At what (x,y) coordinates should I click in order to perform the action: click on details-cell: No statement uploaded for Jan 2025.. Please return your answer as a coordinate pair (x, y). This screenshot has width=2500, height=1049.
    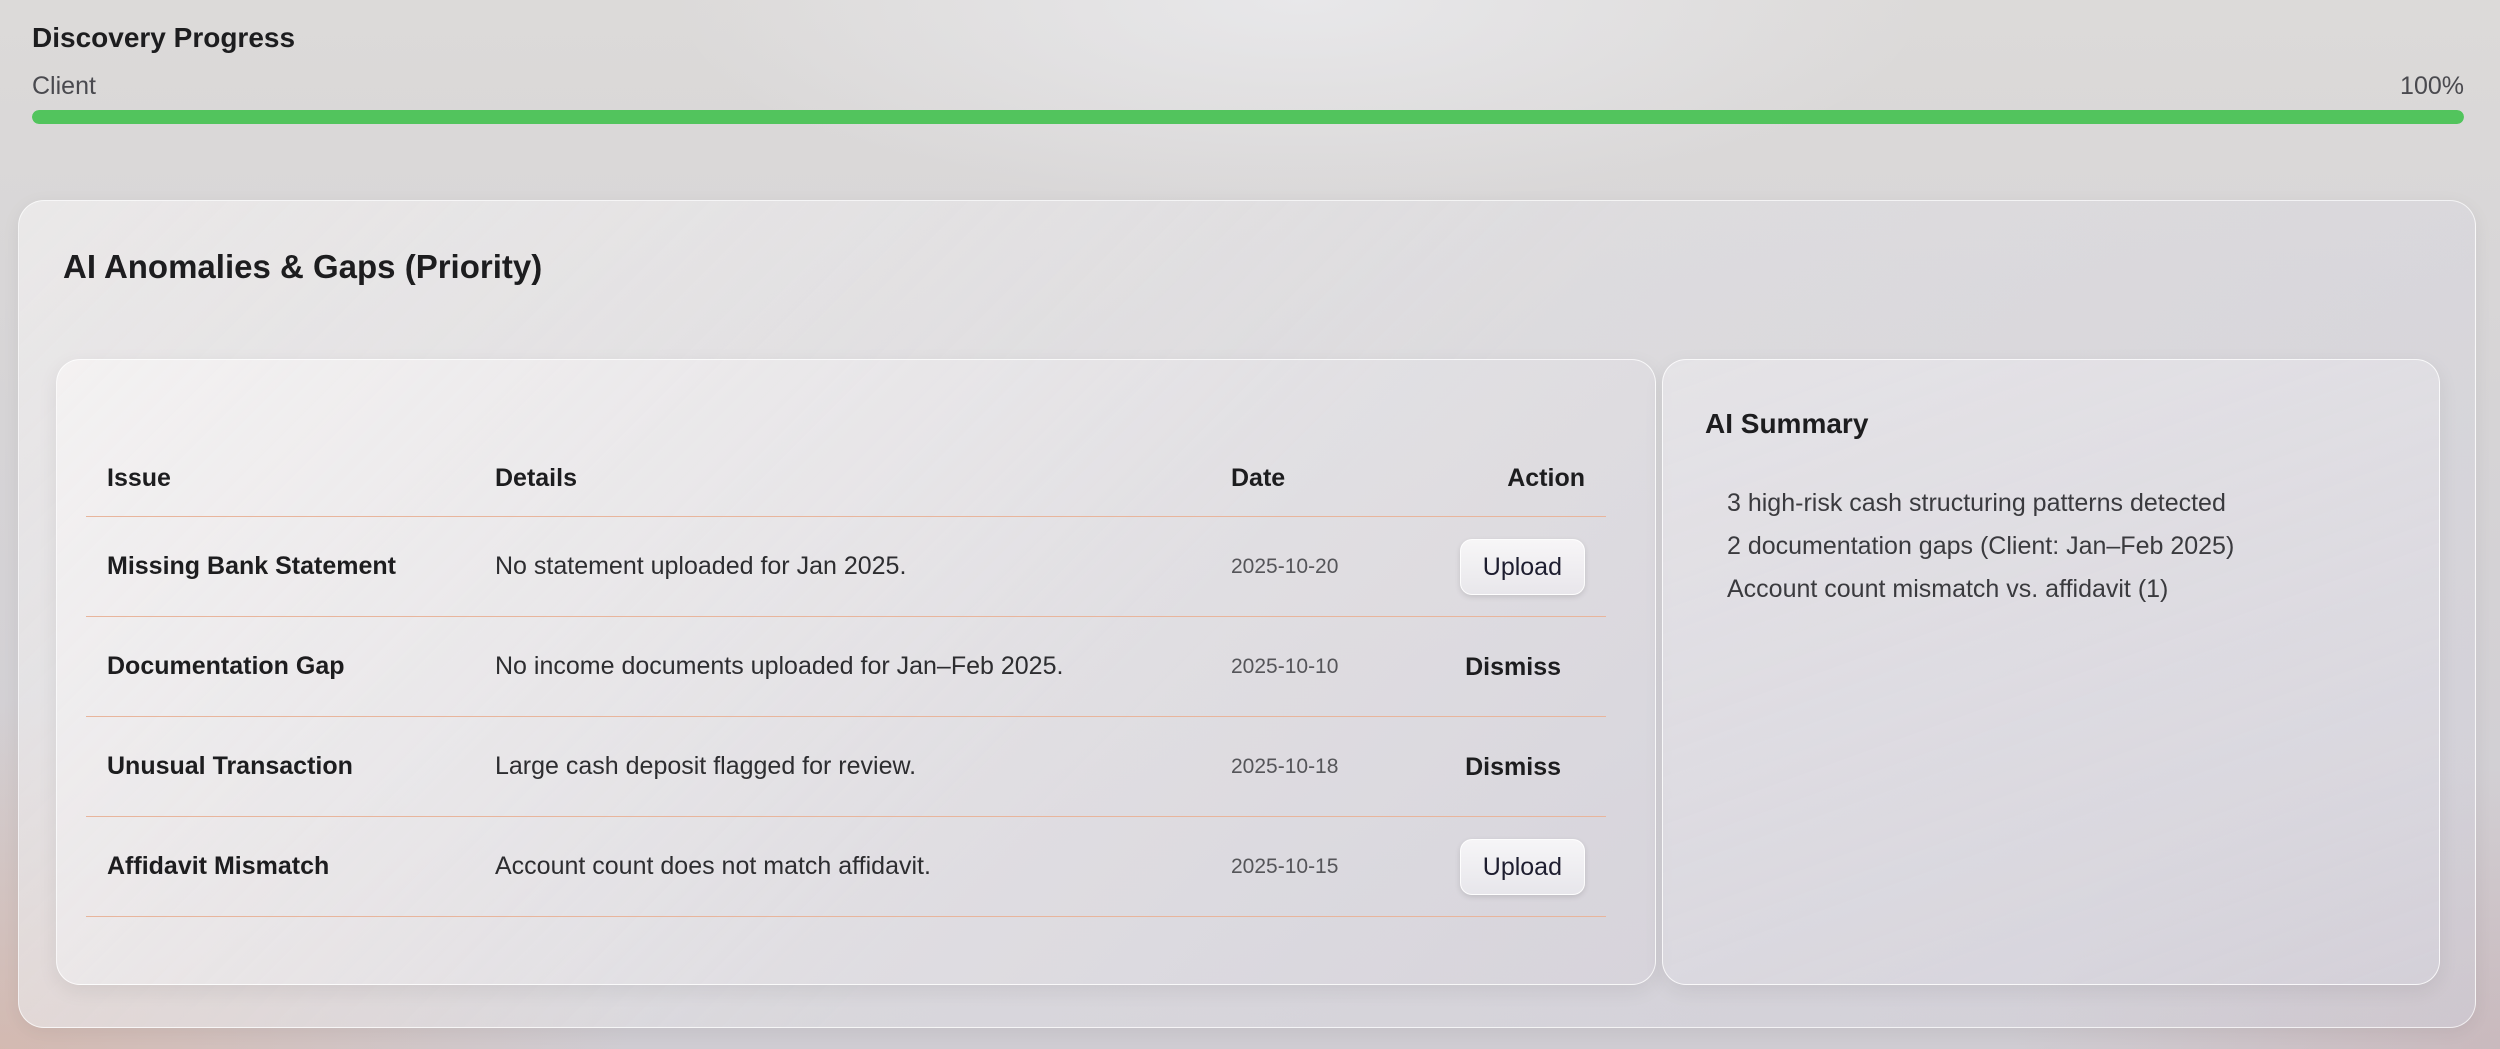
    Looking at the image, I should click on (842, 566).